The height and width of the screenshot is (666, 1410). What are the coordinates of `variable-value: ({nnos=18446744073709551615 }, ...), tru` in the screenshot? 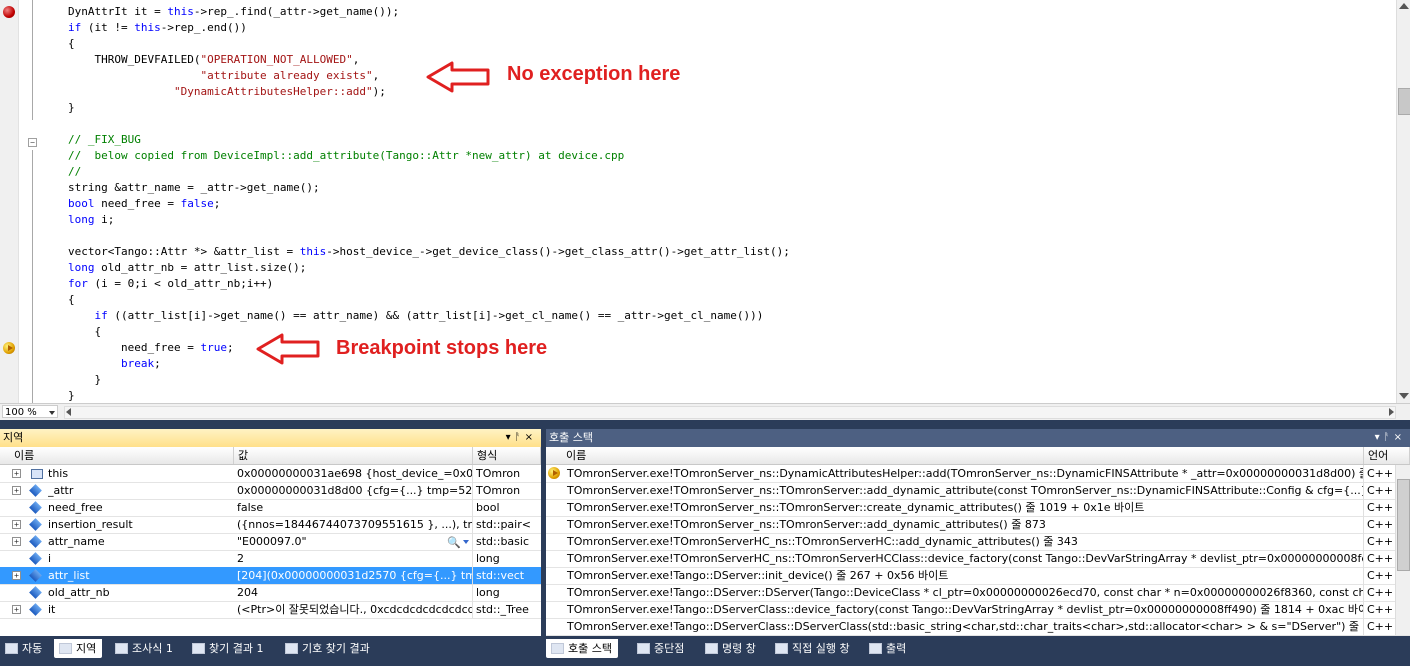 It's located at (353, 524).